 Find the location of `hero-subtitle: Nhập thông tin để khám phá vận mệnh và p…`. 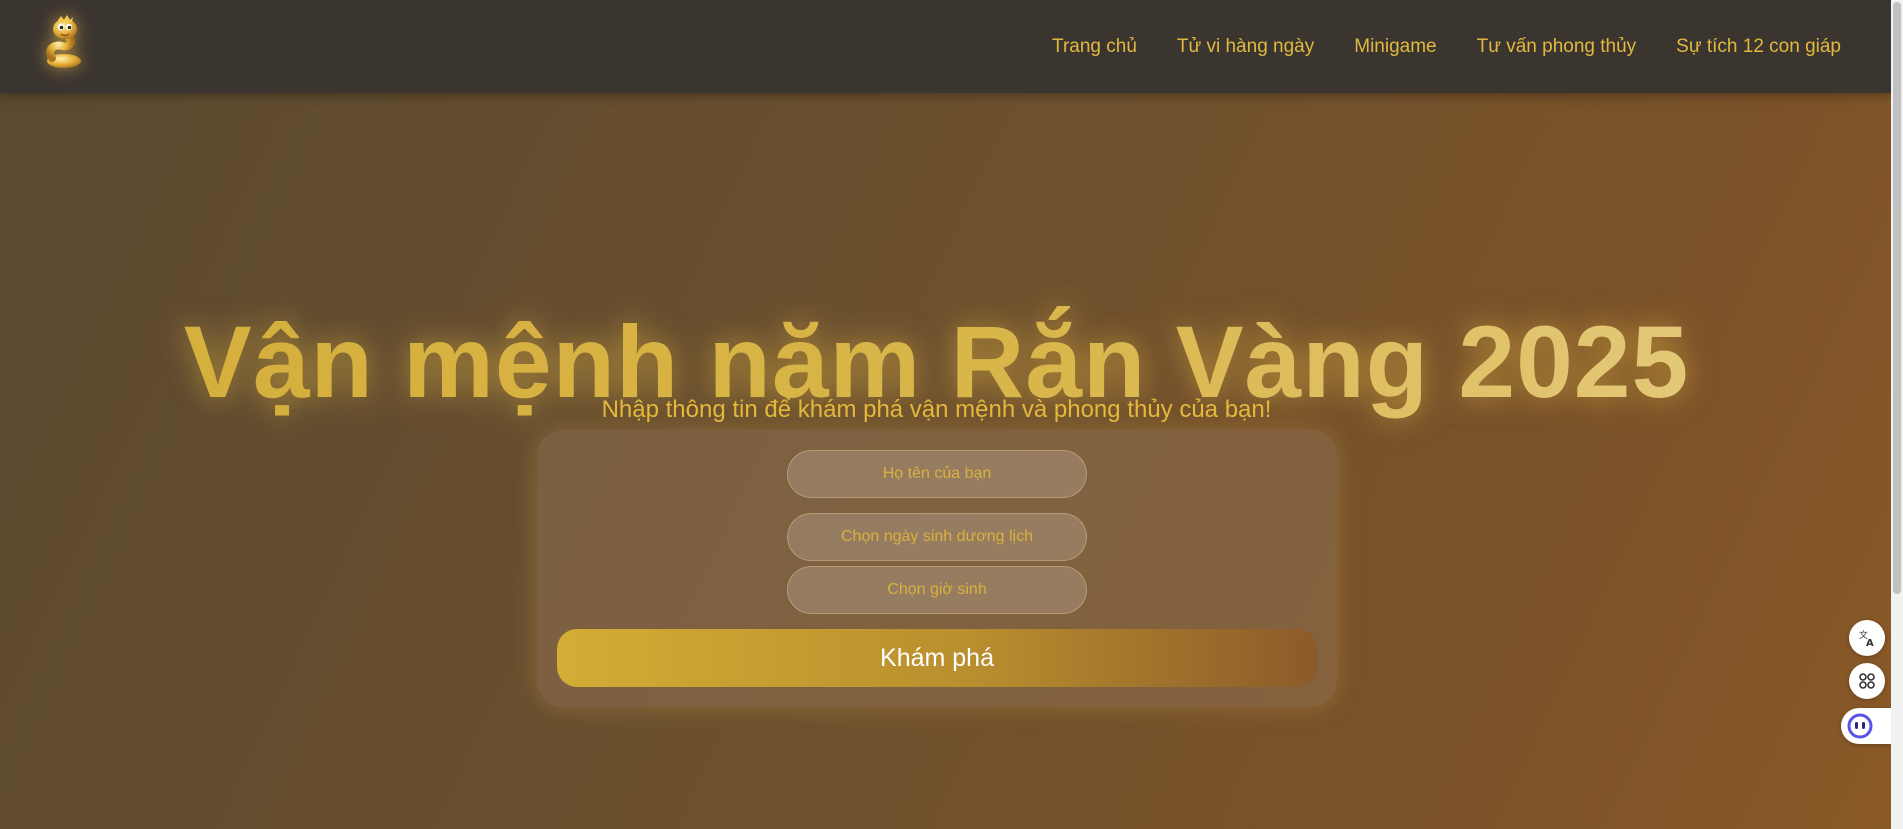

hero-subtitle: Nhập thông tin để khám phá vận mệnh và p… is located at coordinates (936, 409).